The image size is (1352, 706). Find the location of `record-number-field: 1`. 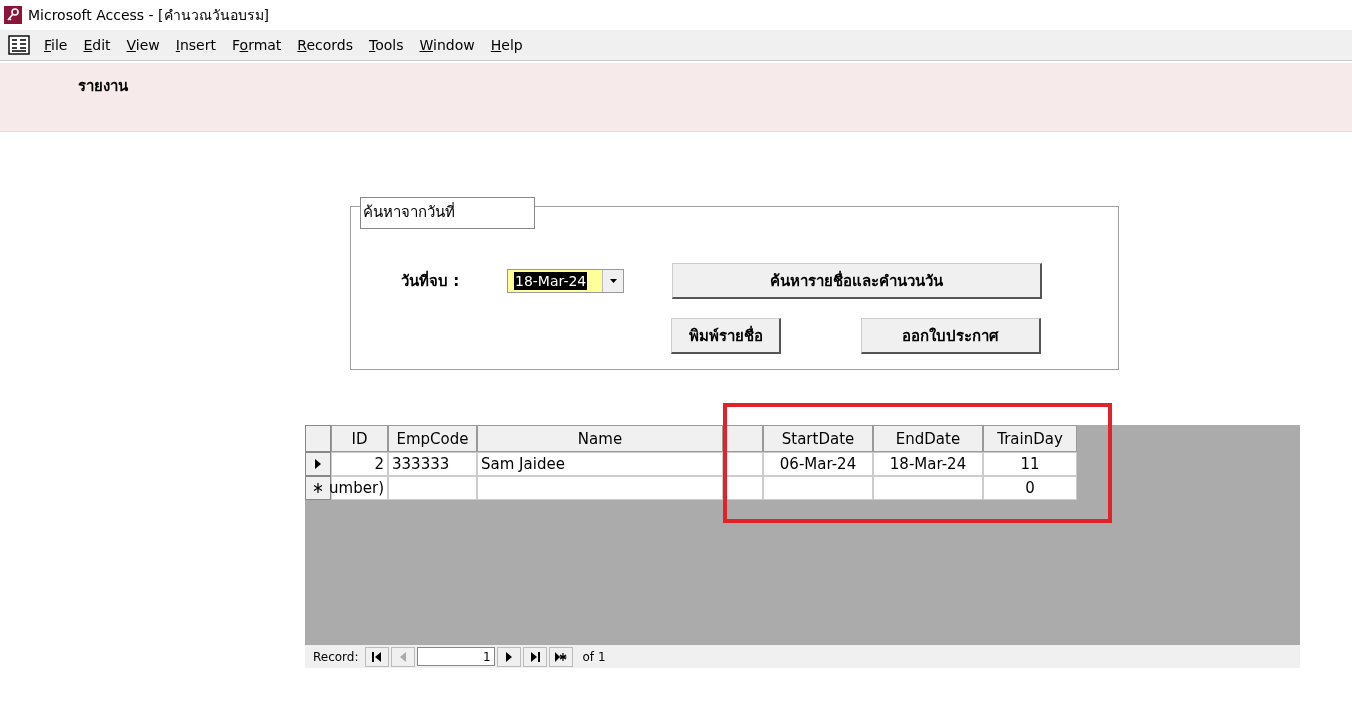

record-number-field: 1 is located at coordinates (455, 656).